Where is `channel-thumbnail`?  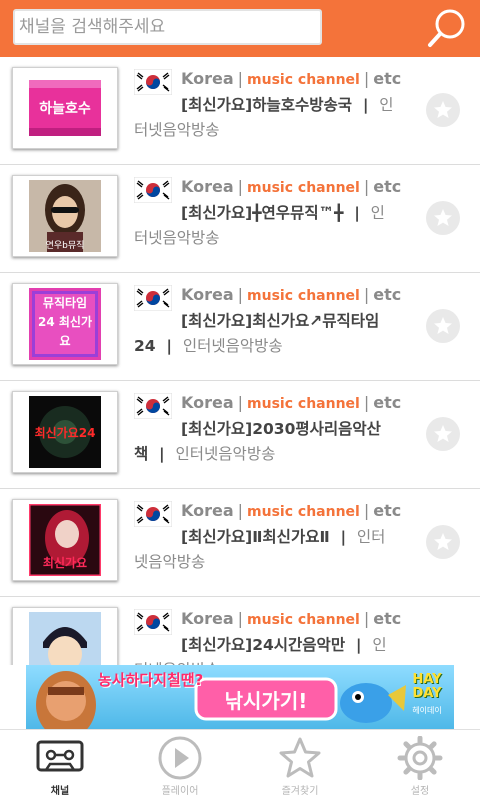
channel-thumbnail is located at coordinates (65, 636).